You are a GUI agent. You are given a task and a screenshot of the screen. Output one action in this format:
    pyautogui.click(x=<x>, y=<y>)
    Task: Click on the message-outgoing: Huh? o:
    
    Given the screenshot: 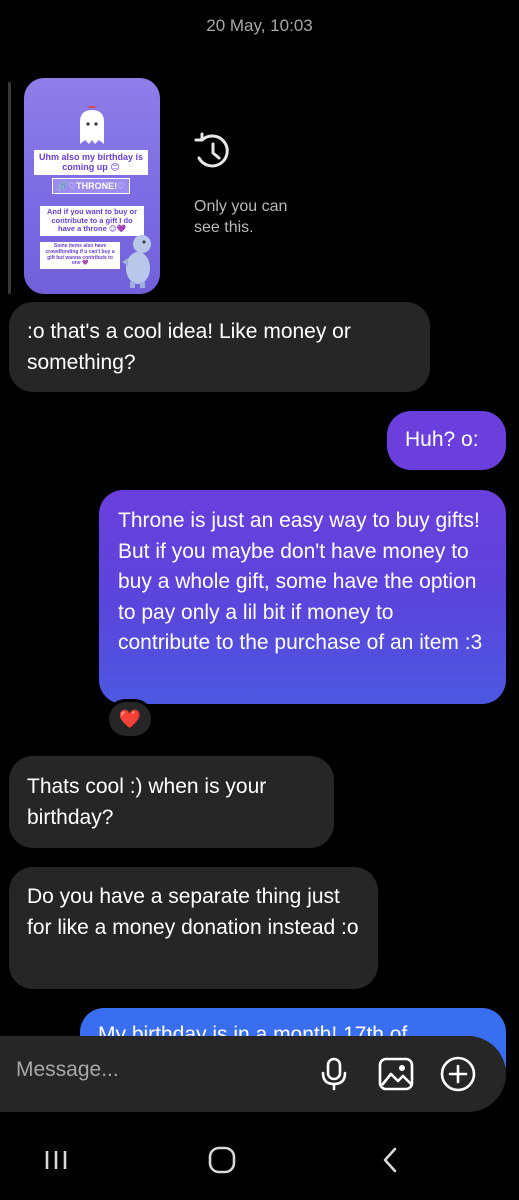 What is the action you would take?
    pyautogui.click(x=446, y=440)
    